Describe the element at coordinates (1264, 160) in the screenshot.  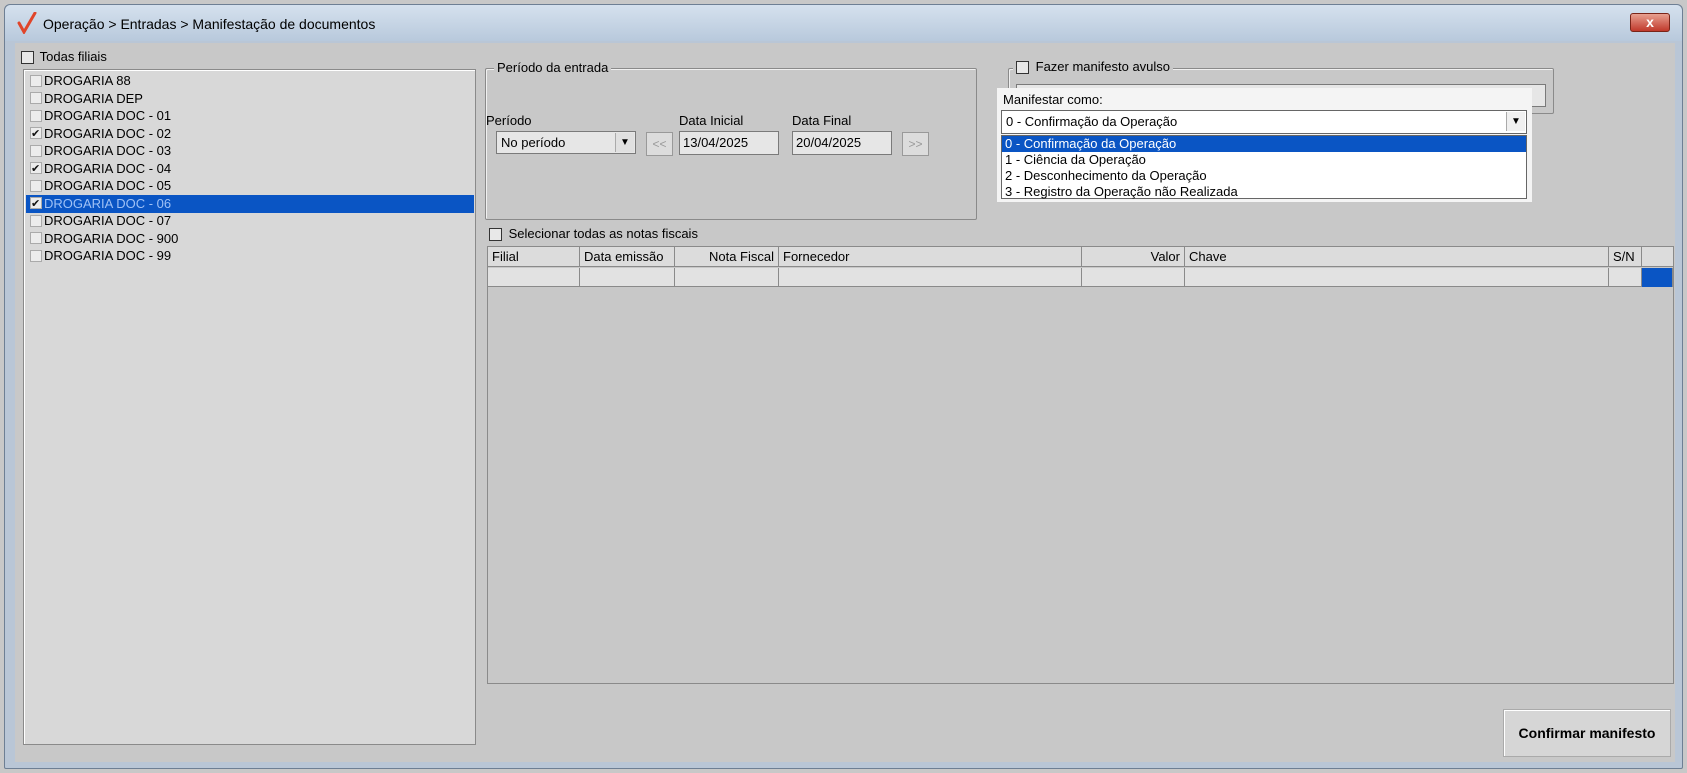
I see `manifest-option-1: 1 - Ciência da Operação` at that location.